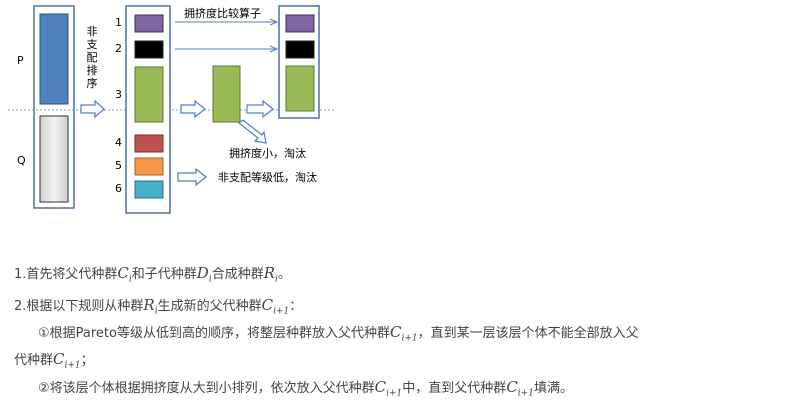 This screenshot has width=787, height=406. What do you see at coordinates (54, 159) in the screenshot?
I see `offspring-population-q` at bounding box center [54, 159].